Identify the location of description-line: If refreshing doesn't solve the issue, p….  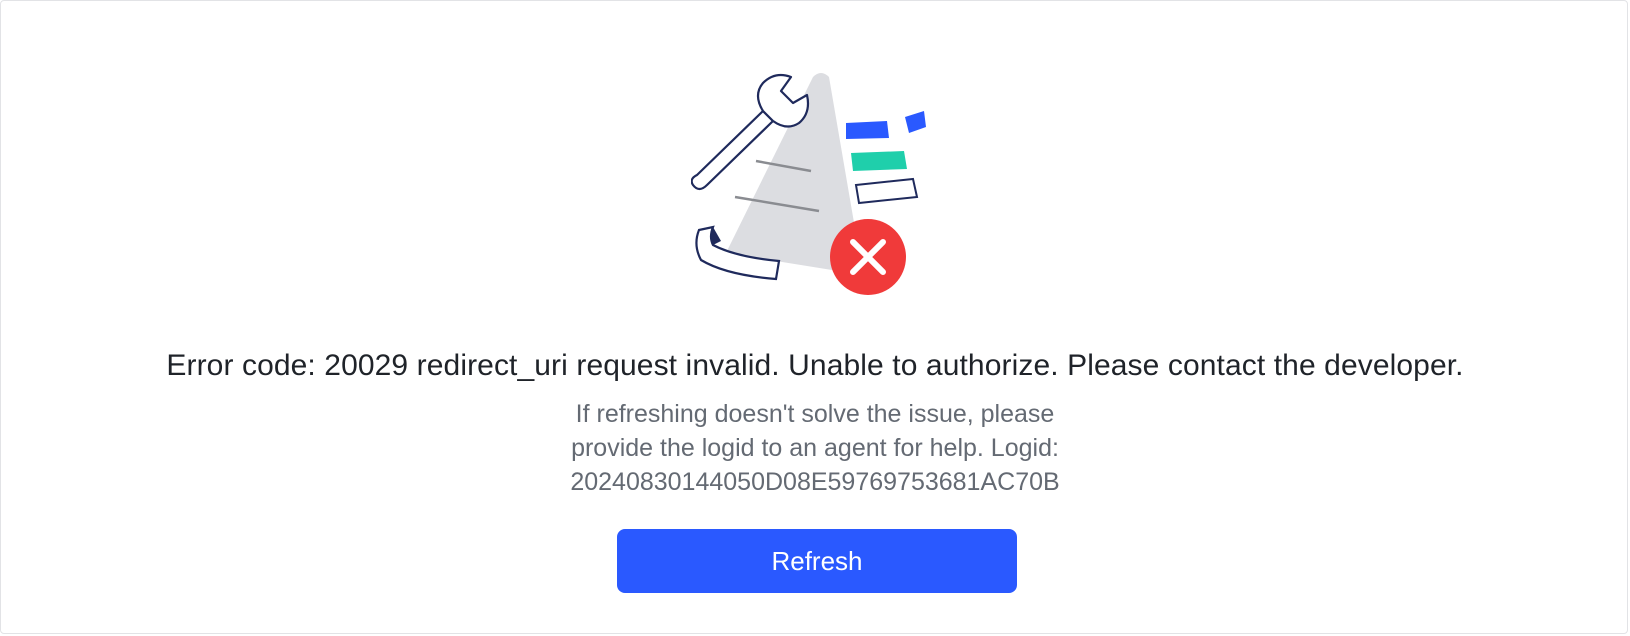
(815, 414).